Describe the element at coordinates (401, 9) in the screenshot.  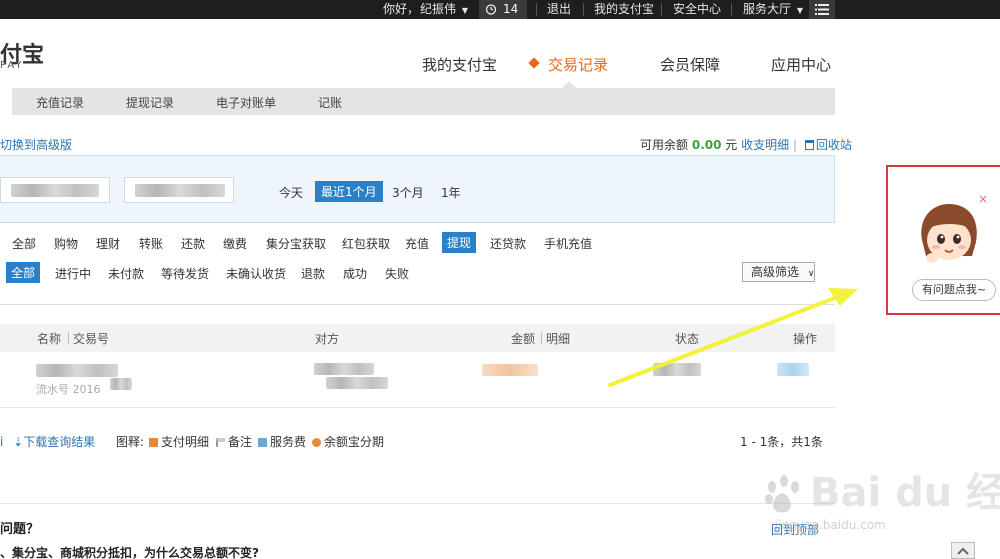
I see `greeting-text: 你好，` at that location.